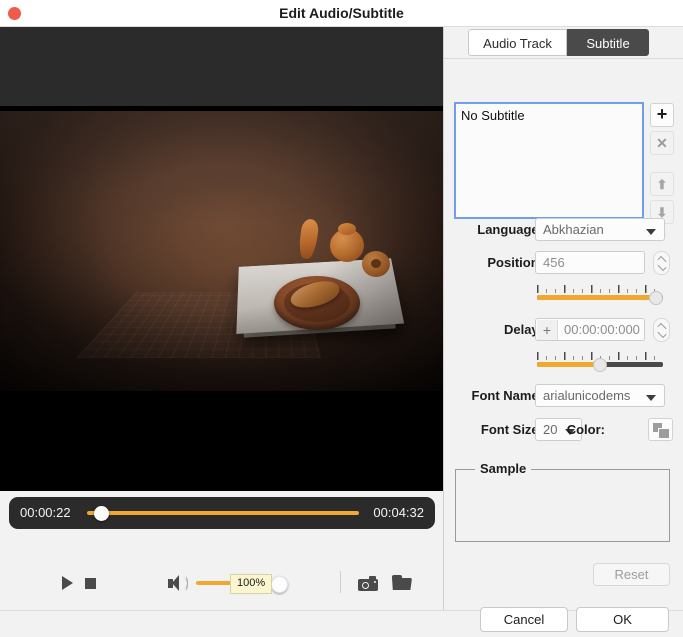 The width and height of the screenshot is (683, 637). I want to click on close-x-icon: ✕, so click(662, 143).